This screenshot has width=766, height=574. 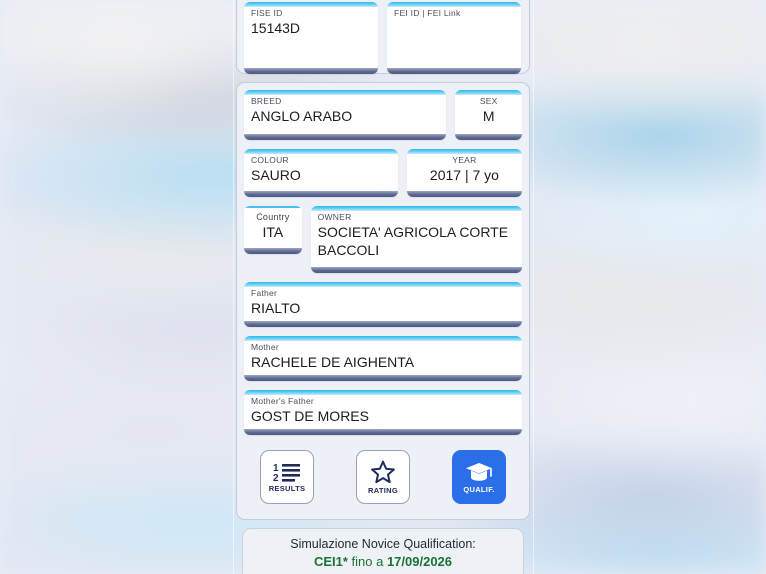 What do you see at coordinates (287, 488) in the screenshot?
I see `results-button-label: RESULTS` at bounding box center [287, 488].